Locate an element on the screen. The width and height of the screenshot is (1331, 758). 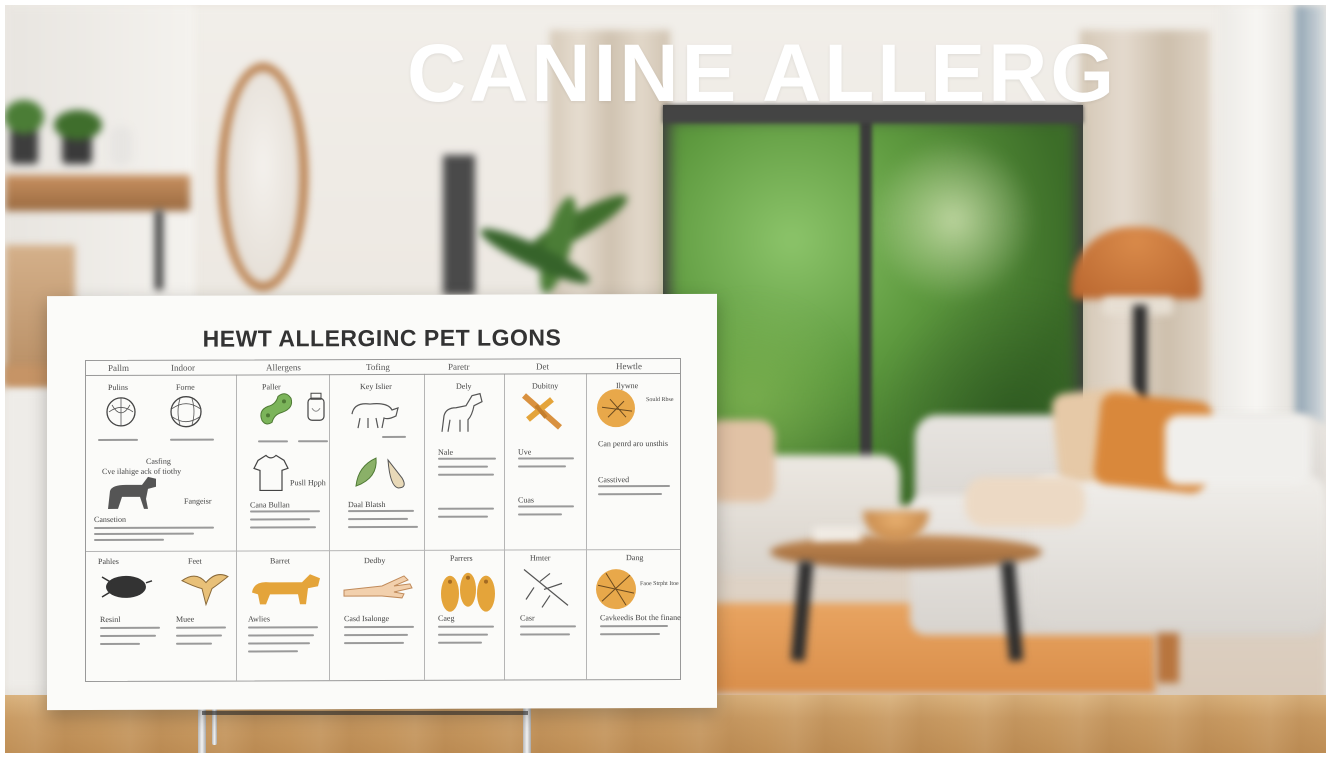
cell-label: Daal Blatsh is located at coordinates (367, 504).